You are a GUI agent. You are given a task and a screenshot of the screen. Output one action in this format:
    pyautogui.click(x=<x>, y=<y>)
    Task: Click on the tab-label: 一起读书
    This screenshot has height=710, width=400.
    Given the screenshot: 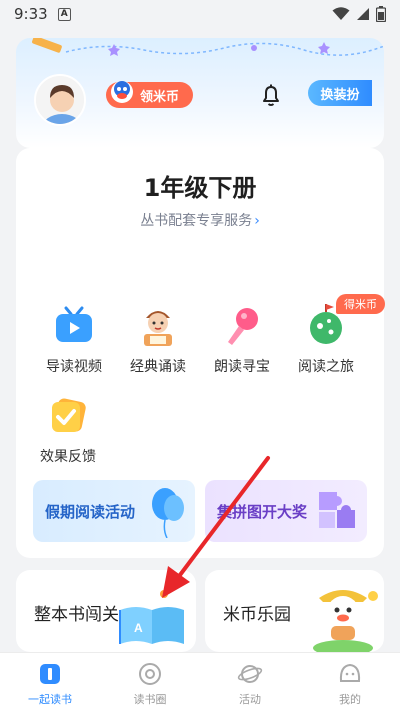 What is the action you would take?
    pyautogui.click(x=50, y=699)
    